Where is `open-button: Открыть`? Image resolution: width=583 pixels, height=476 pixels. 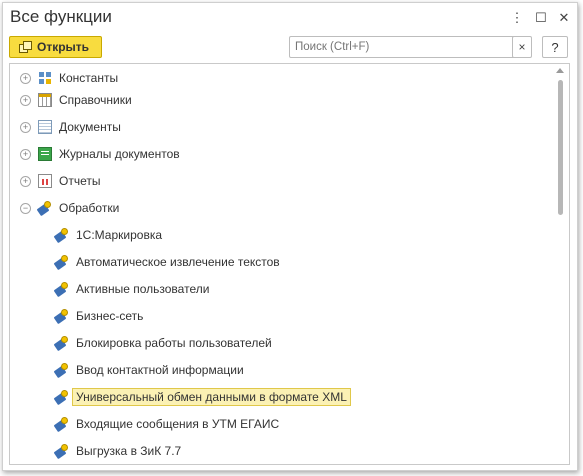 open-button: Открыть is located at coordinates (55, 47).